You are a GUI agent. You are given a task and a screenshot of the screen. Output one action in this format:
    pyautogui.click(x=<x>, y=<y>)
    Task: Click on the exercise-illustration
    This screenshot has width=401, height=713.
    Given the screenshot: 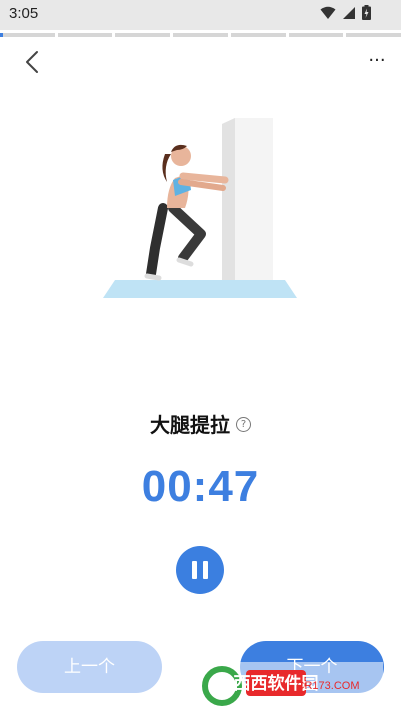 What is the action you would take?
    pyautogui.click(x=200, y=208)
    